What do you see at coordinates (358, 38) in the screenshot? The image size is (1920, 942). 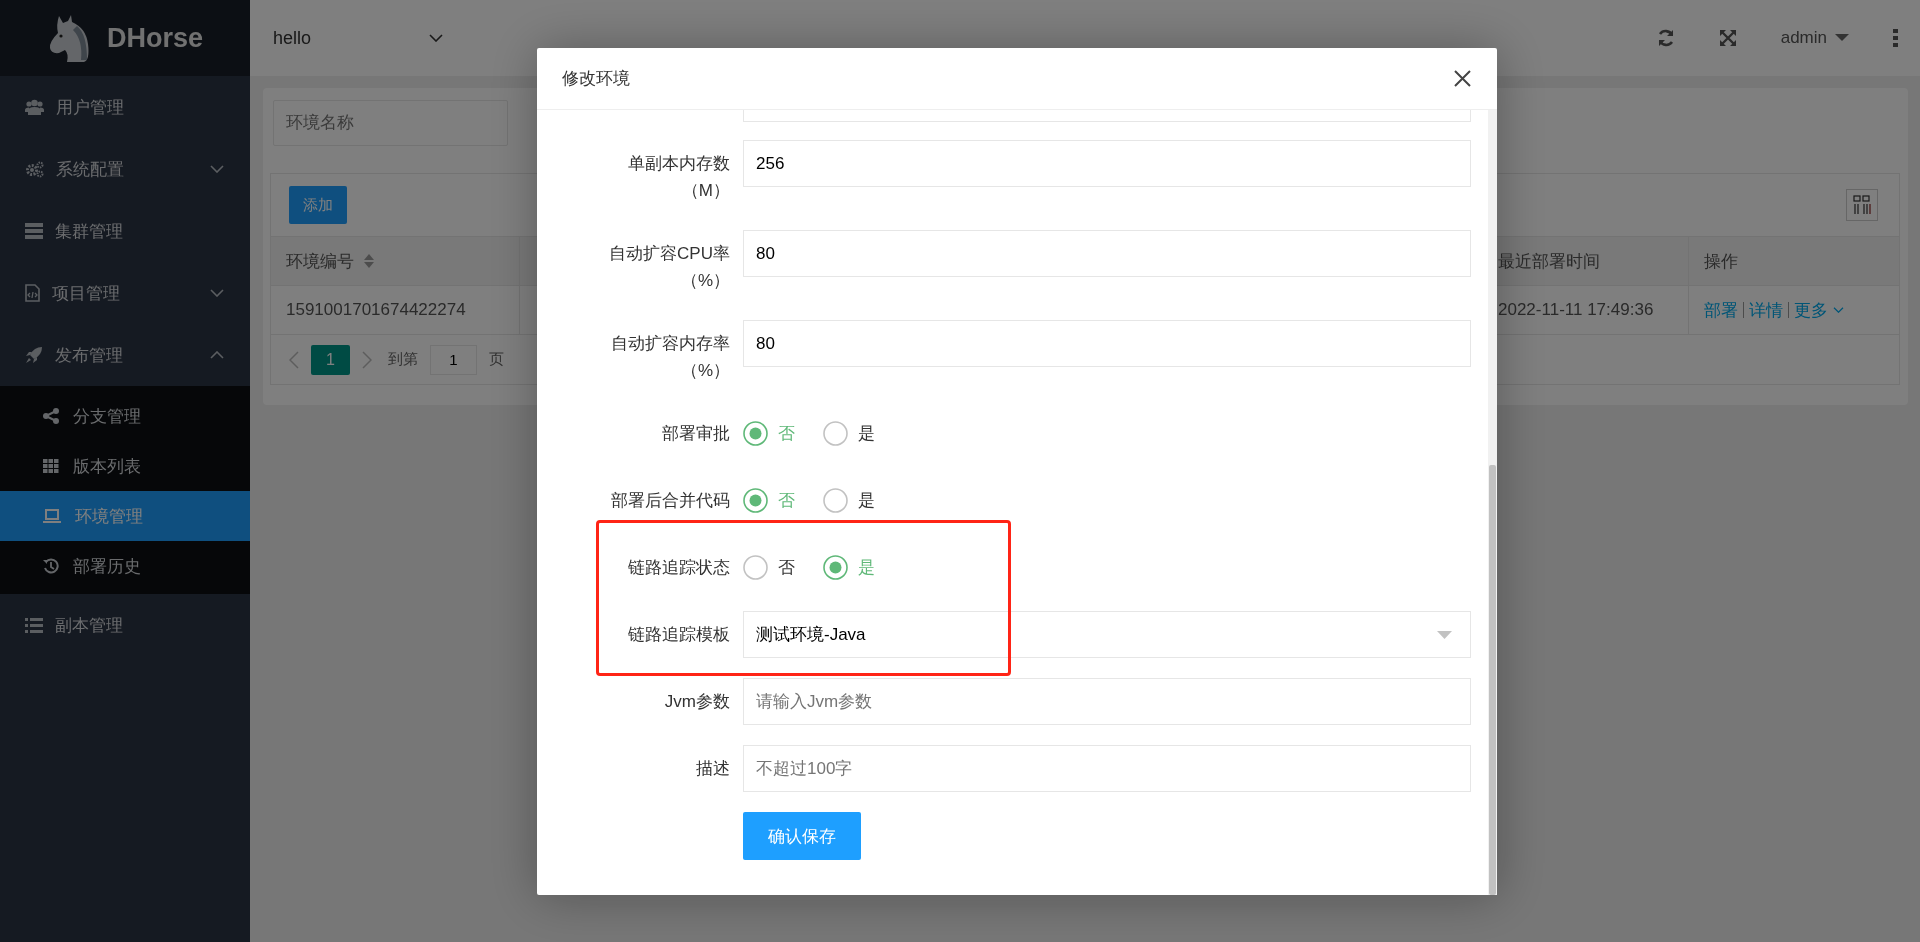 I see `project-select: hello` at bounding box center [358, 38].